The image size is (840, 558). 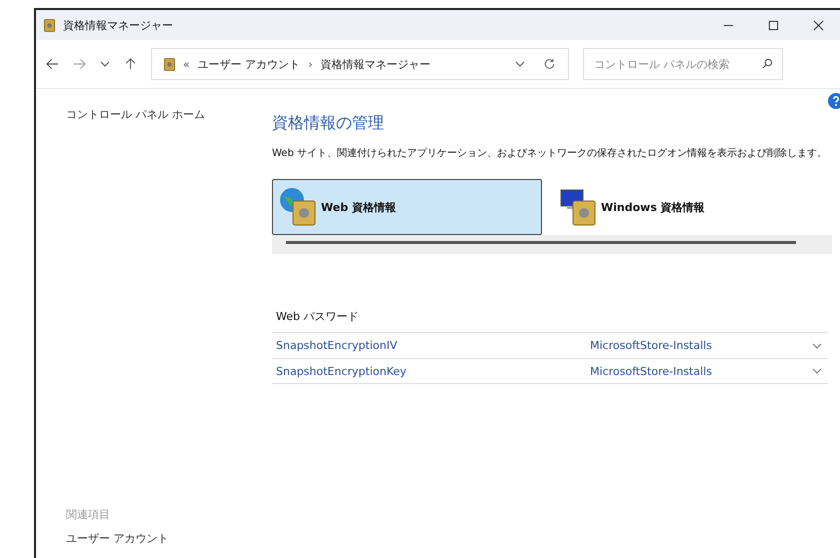 What do you see at coordinates (249, 64) in the screenshot?
I see `breadcrumb-item: ユーザー アカウント` at bounding box center [249, 64].